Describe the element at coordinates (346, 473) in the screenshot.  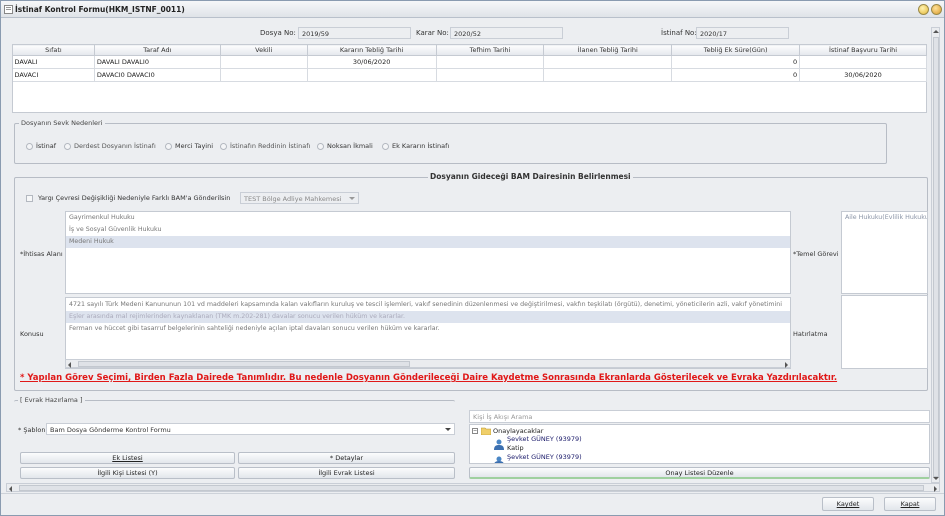
I see `ilgili-evrak-button: İlgili Evrak Listesi` at that location.